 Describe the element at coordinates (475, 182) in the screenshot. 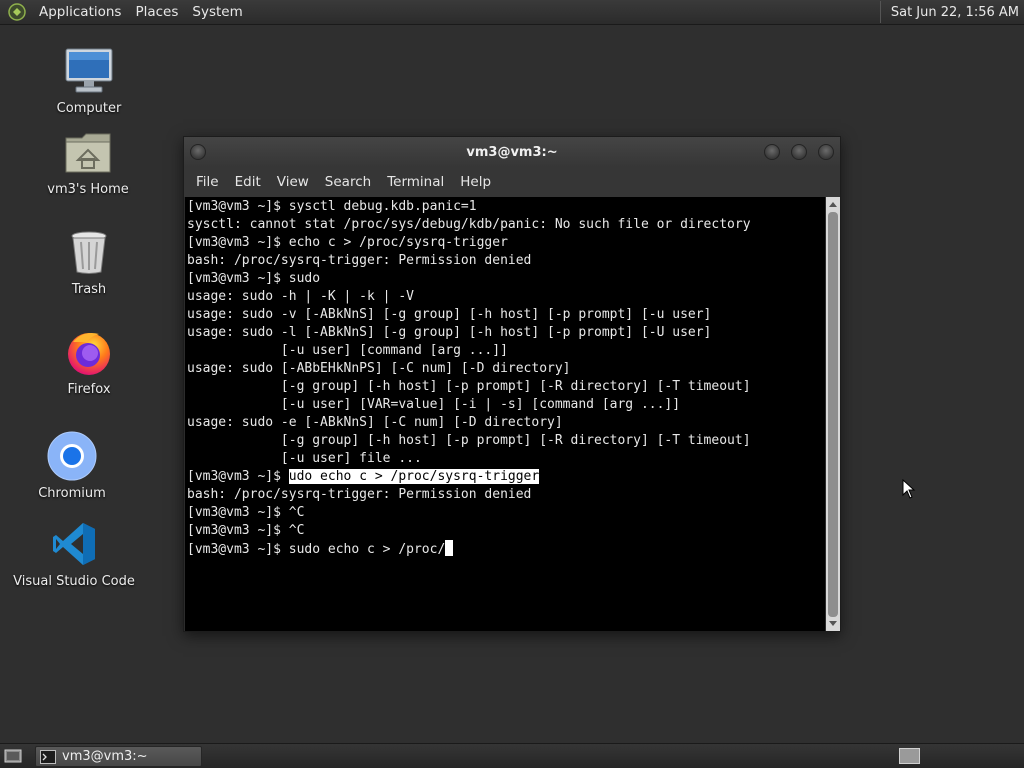

I see `menu-help: Help` at that location.